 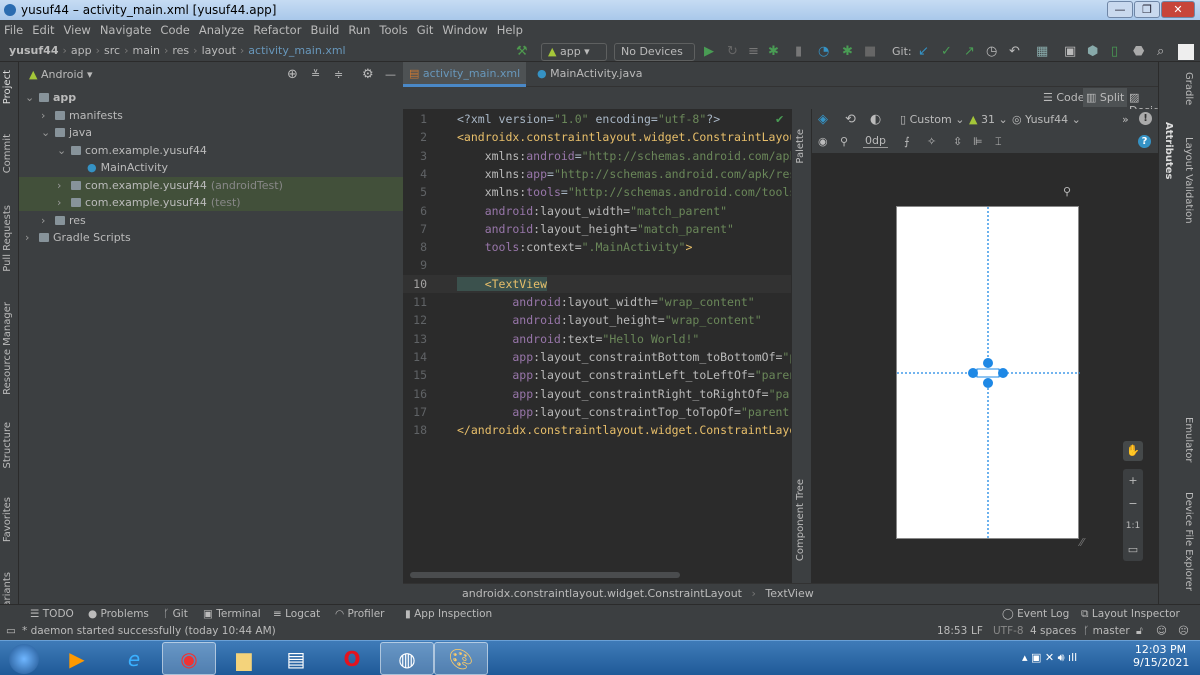 I want to click on clear-constraints-icon: ⨍, so click(x=907, y=141).